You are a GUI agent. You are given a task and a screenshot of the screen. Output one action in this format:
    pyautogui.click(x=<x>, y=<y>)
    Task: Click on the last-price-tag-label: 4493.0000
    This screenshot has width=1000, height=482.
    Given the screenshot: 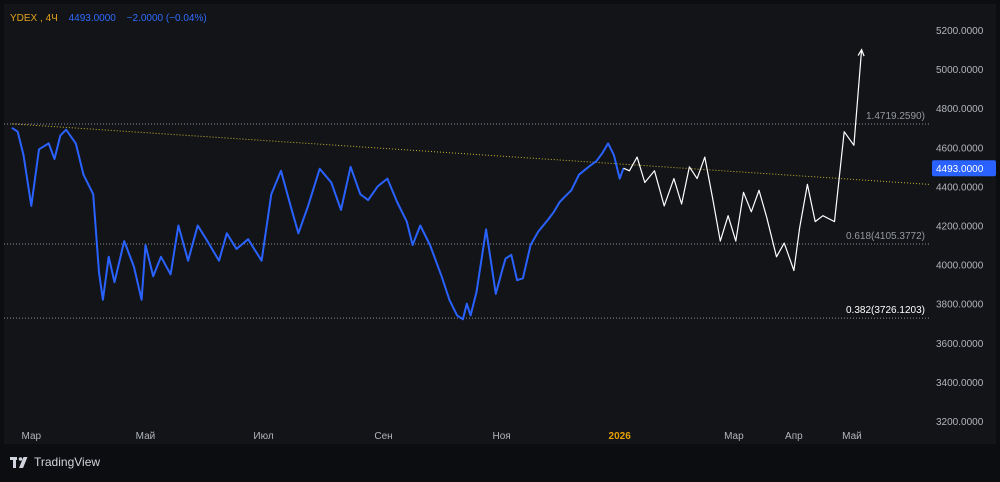 What is the action you would take?
    pyautogui.click(x=960, y=169)
    